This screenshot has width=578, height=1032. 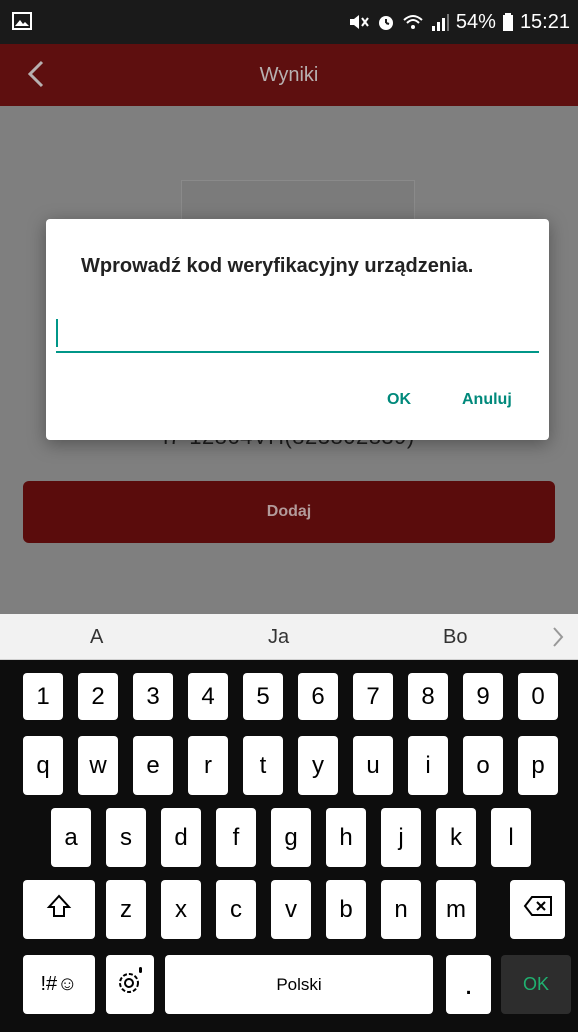 I want to click on ok-button: OK, so click(x=399, y=400).